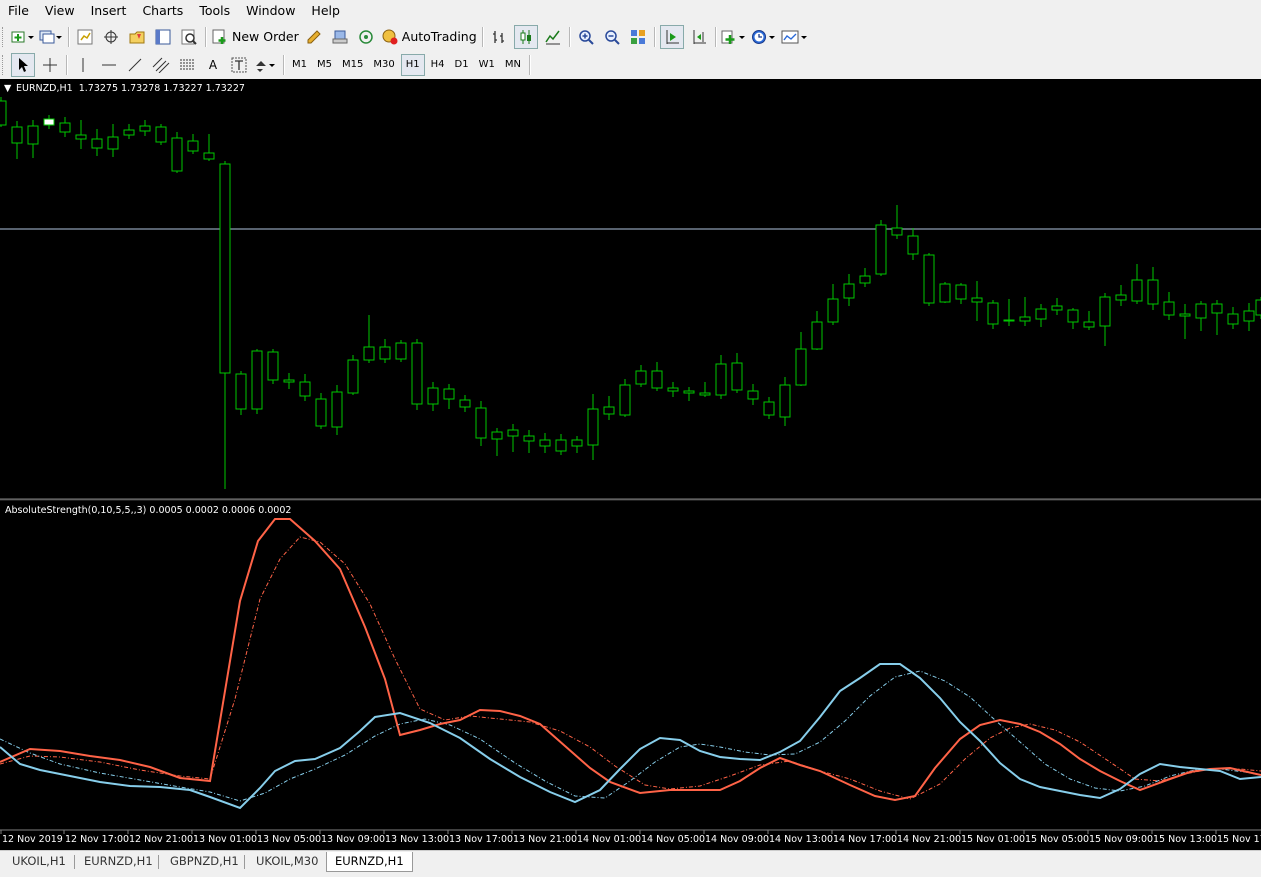  I want to click on timeframe-d1: D1, so click(462, 65).